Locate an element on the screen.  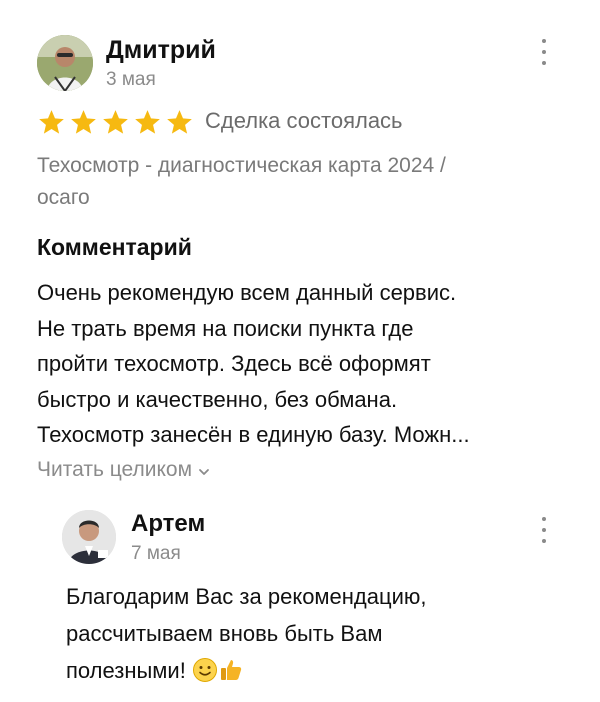
comment-line: быстро и качественно, без обмана. is located at coordinates (217, 399).